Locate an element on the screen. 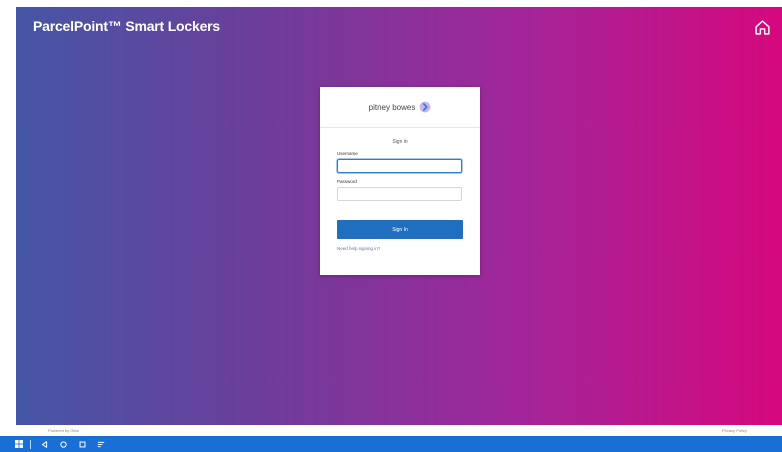 This screenshot has width=782, height=452. home-icon is located at coordinates (762, 27).